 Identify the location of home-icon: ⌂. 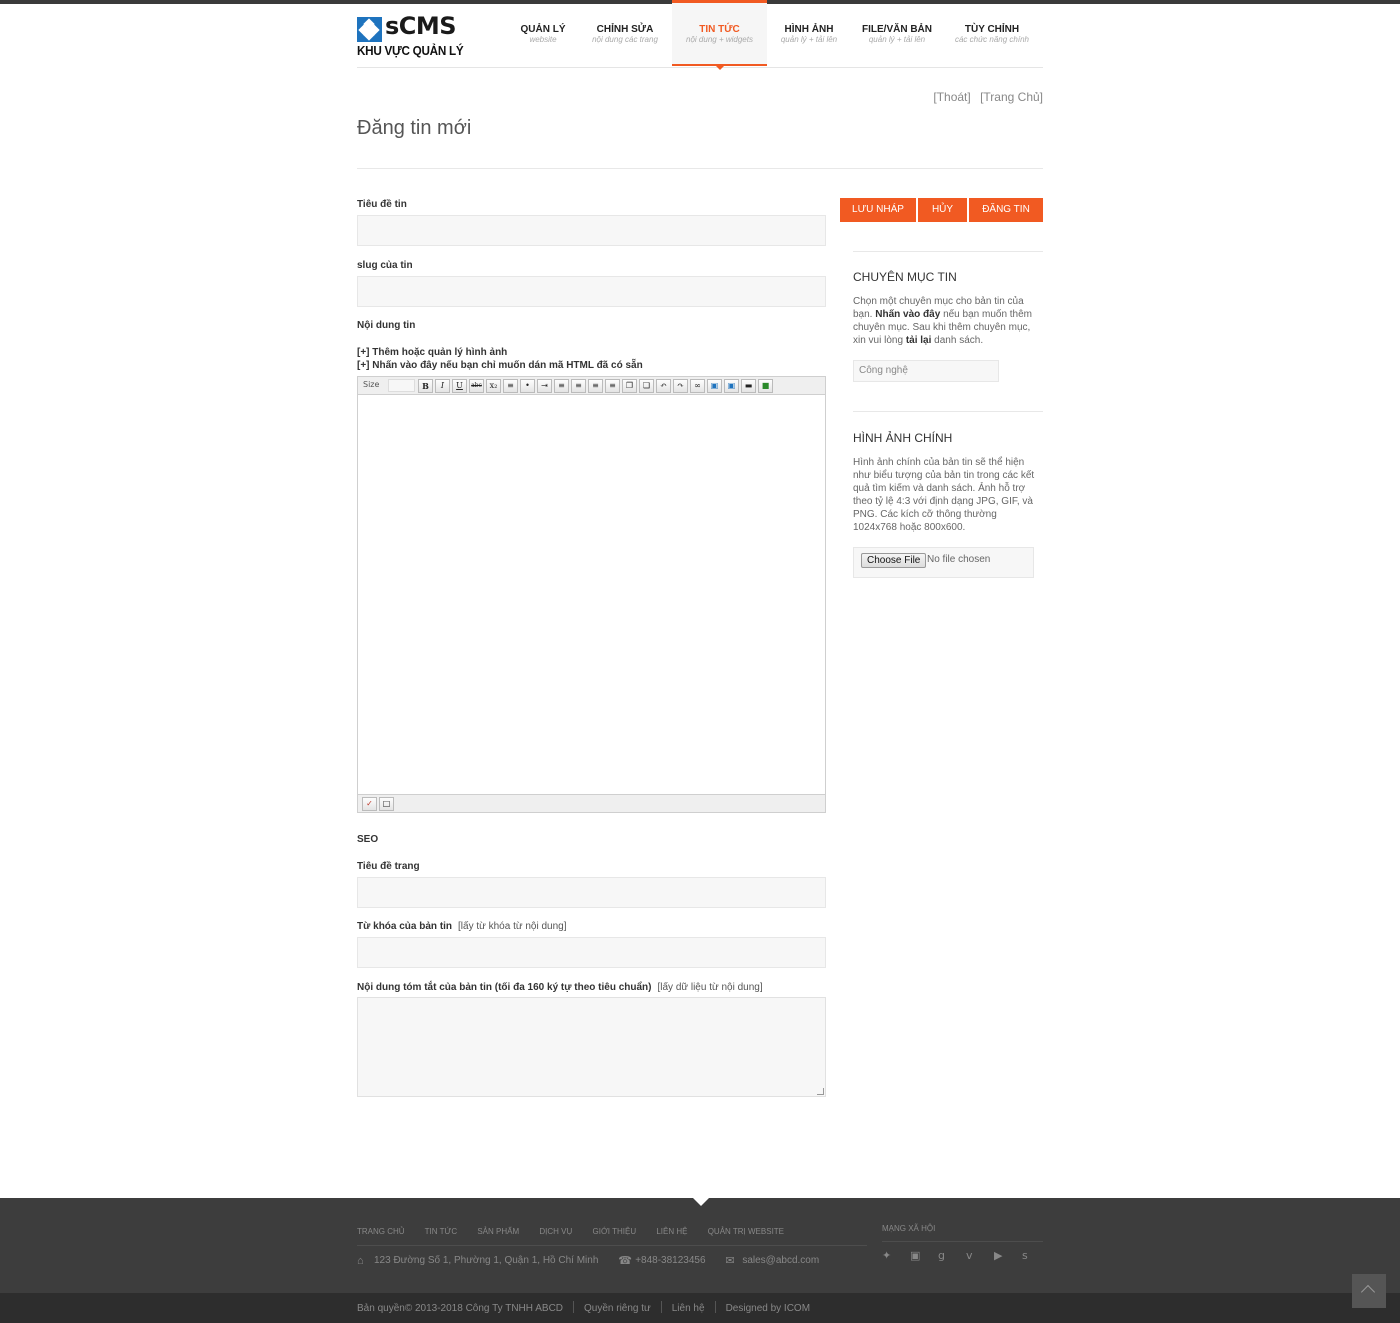
(360, 1261).